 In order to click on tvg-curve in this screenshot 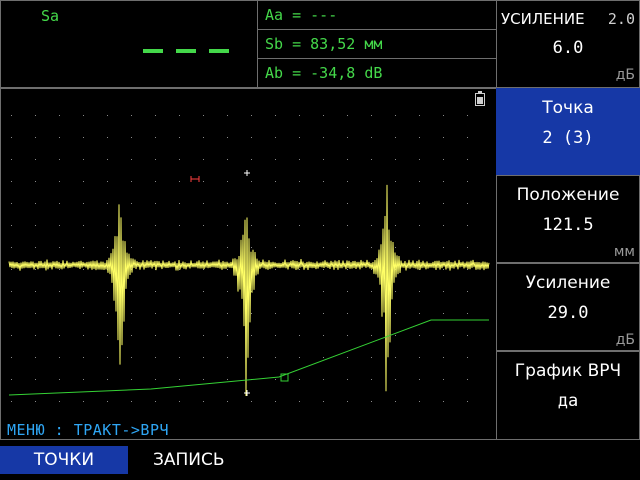, I will do `click(248, 357)`.